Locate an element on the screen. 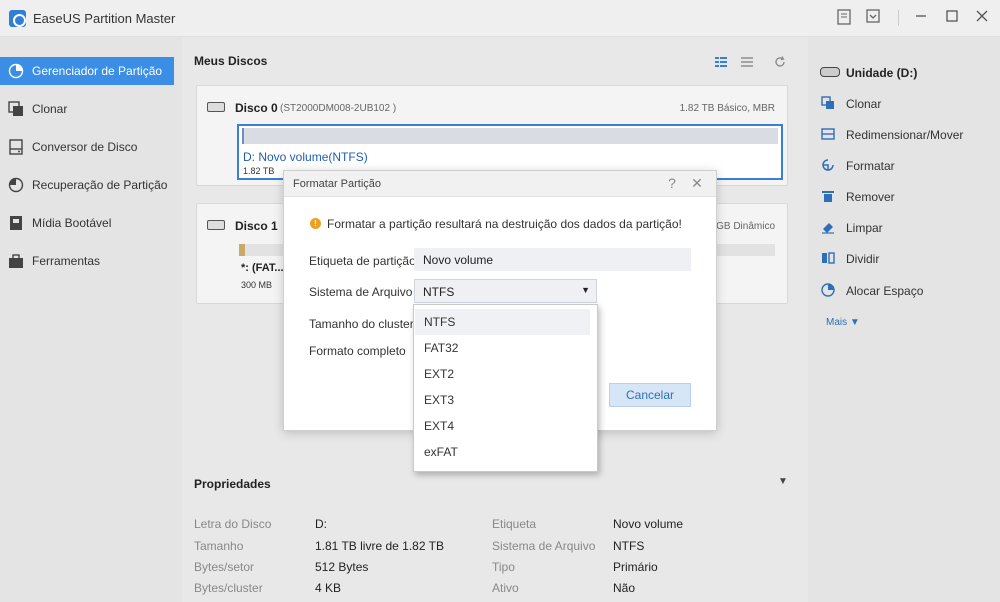 Image resolution: width=1000 pixels, height=602 pixels. action-label: Alocar Espaço is located at coordinates (885, 291).